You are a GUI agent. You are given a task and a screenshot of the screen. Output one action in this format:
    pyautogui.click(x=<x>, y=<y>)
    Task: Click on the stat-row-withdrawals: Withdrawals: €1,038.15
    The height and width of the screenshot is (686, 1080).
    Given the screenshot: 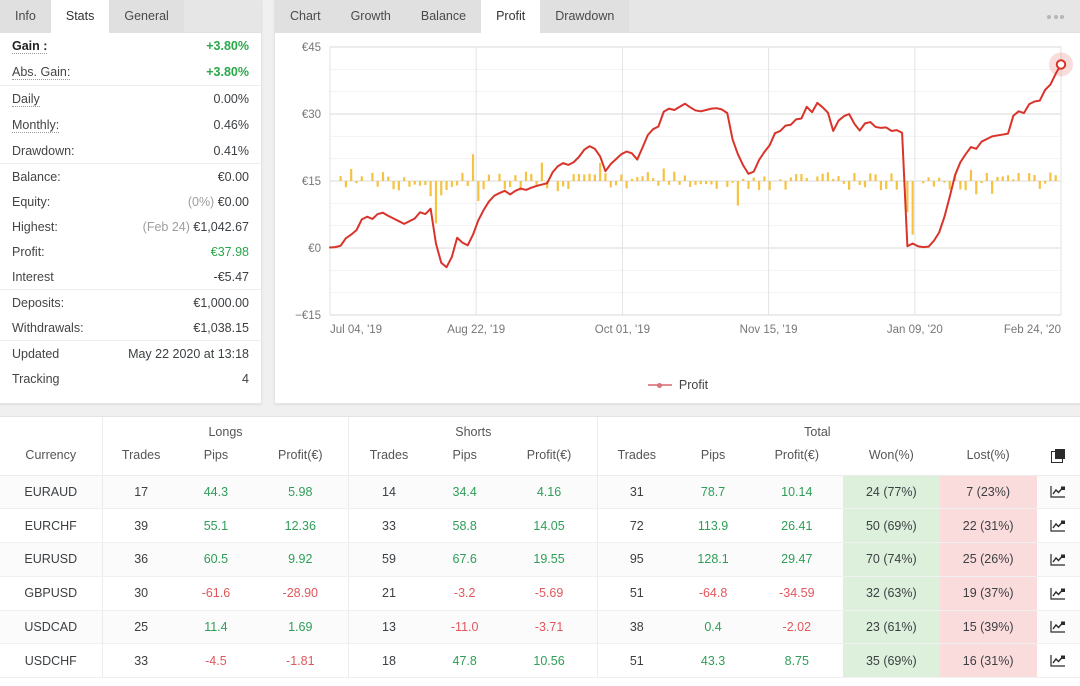 What is the action you would take?
    pyautogui.click(x=130, y=327)
    